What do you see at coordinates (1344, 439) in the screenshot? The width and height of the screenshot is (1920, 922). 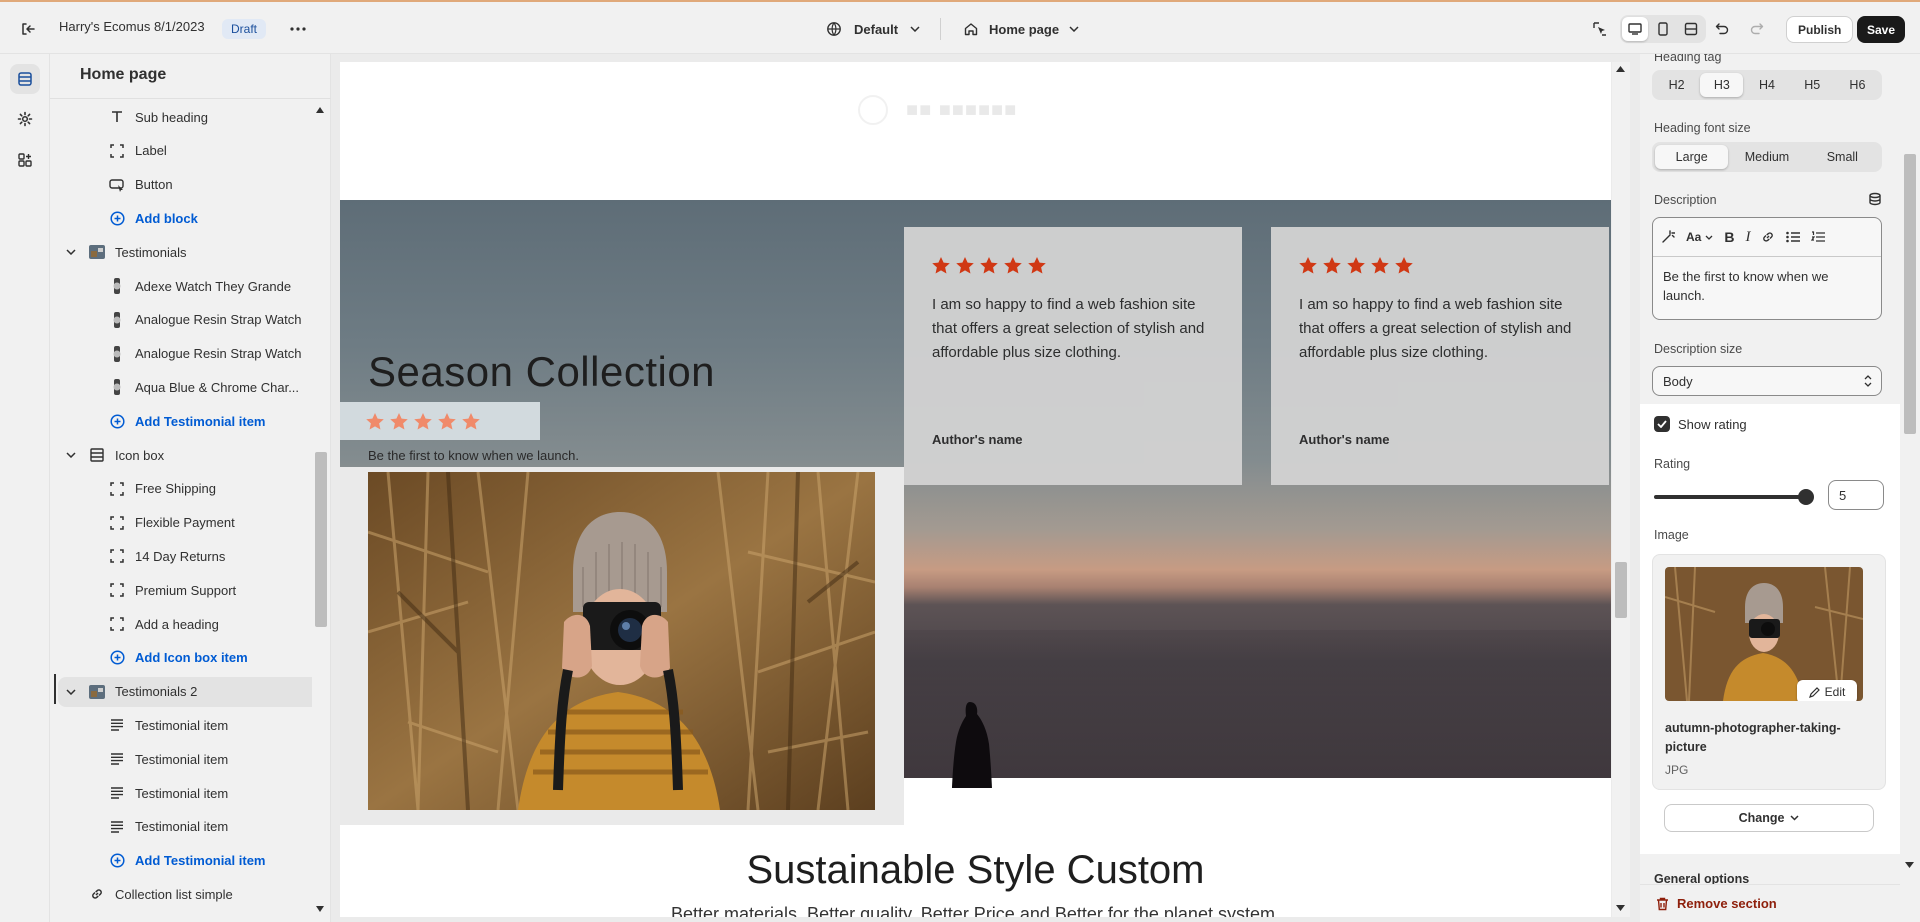 I see `author-name: Author's name` at bounding box center [1344, 439].